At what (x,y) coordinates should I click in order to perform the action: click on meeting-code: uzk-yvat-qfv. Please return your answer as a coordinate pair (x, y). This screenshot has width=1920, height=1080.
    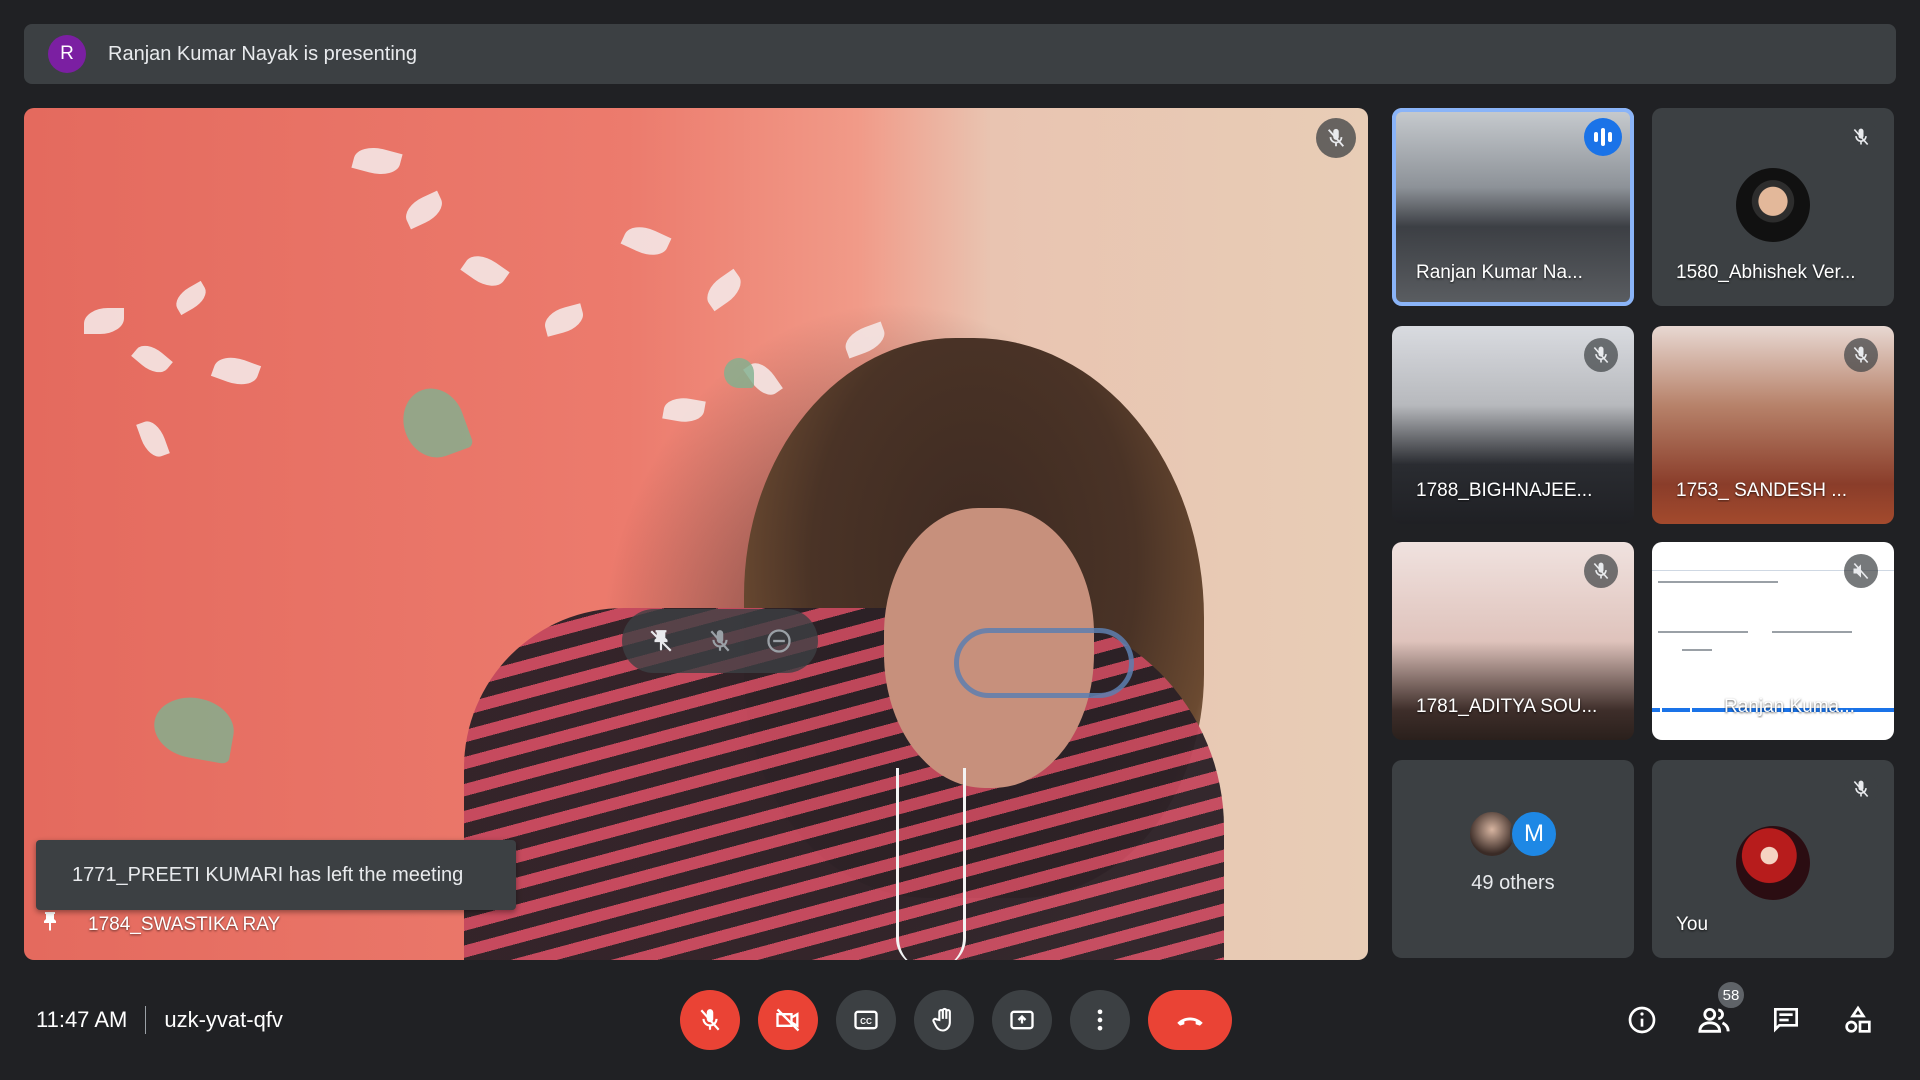
    Looking at the image, I should click on (223, 1020).